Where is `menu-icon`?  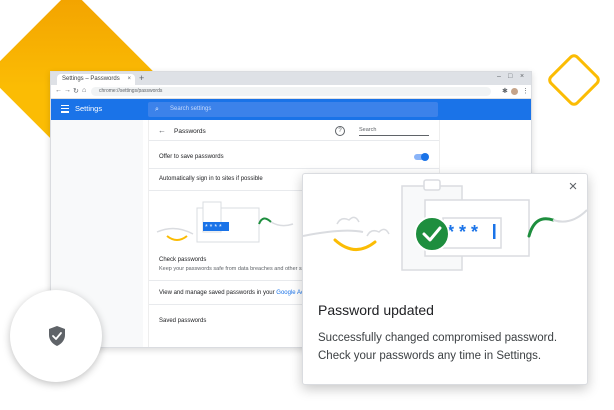
menu-icon is located at coordinates (65, 109).